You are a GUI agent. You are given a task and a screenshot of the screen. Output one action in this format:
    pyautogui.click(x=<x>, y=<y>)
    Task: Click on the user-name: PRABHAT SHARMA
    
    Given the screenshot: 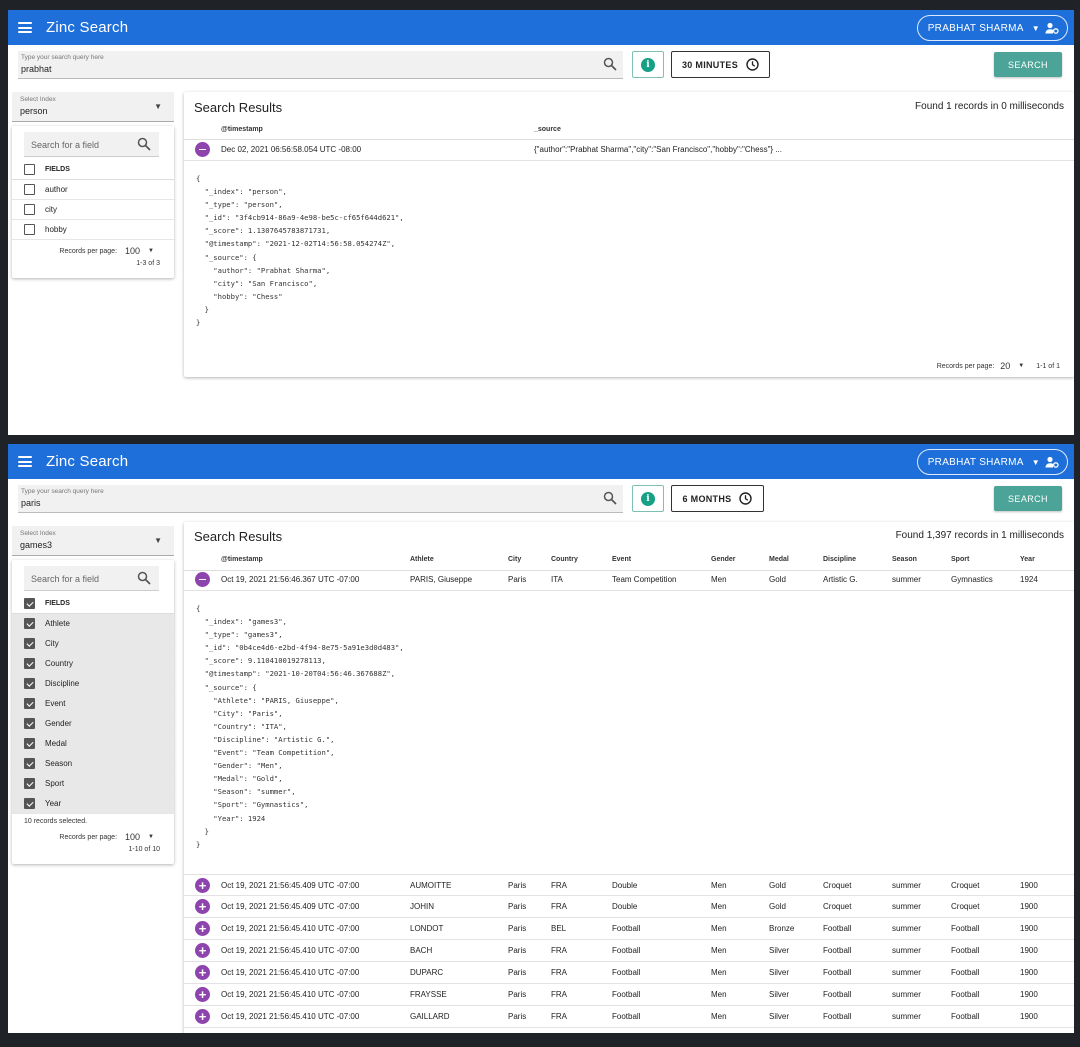 What is the action you would take?
    pyautogui.click(x=975, y=462)
    